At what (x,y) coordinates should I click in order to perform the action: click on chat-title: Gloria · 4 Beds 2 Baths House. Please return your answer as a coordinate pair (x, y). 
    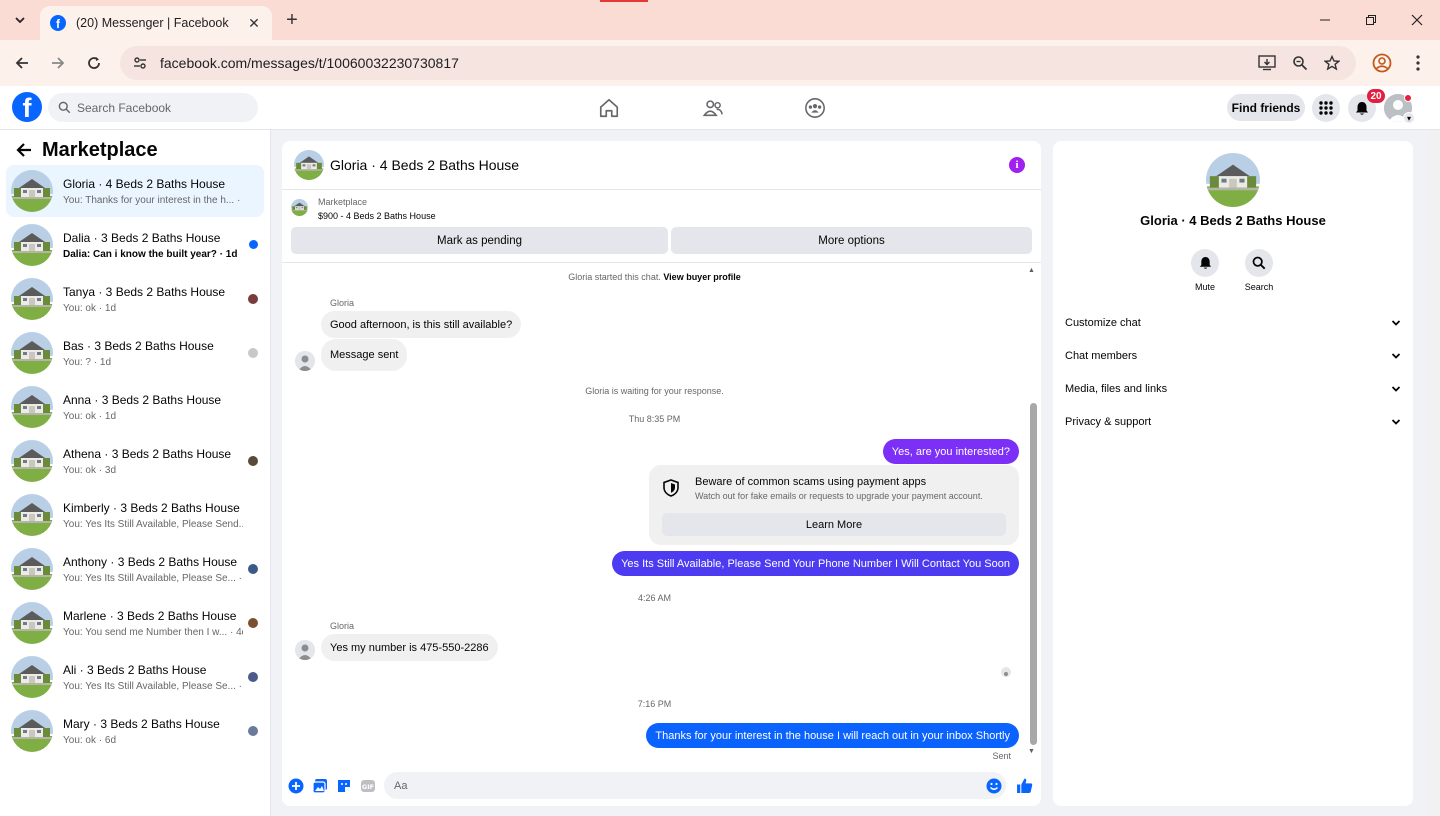
    Looking at the image, I should click on (424, 165).